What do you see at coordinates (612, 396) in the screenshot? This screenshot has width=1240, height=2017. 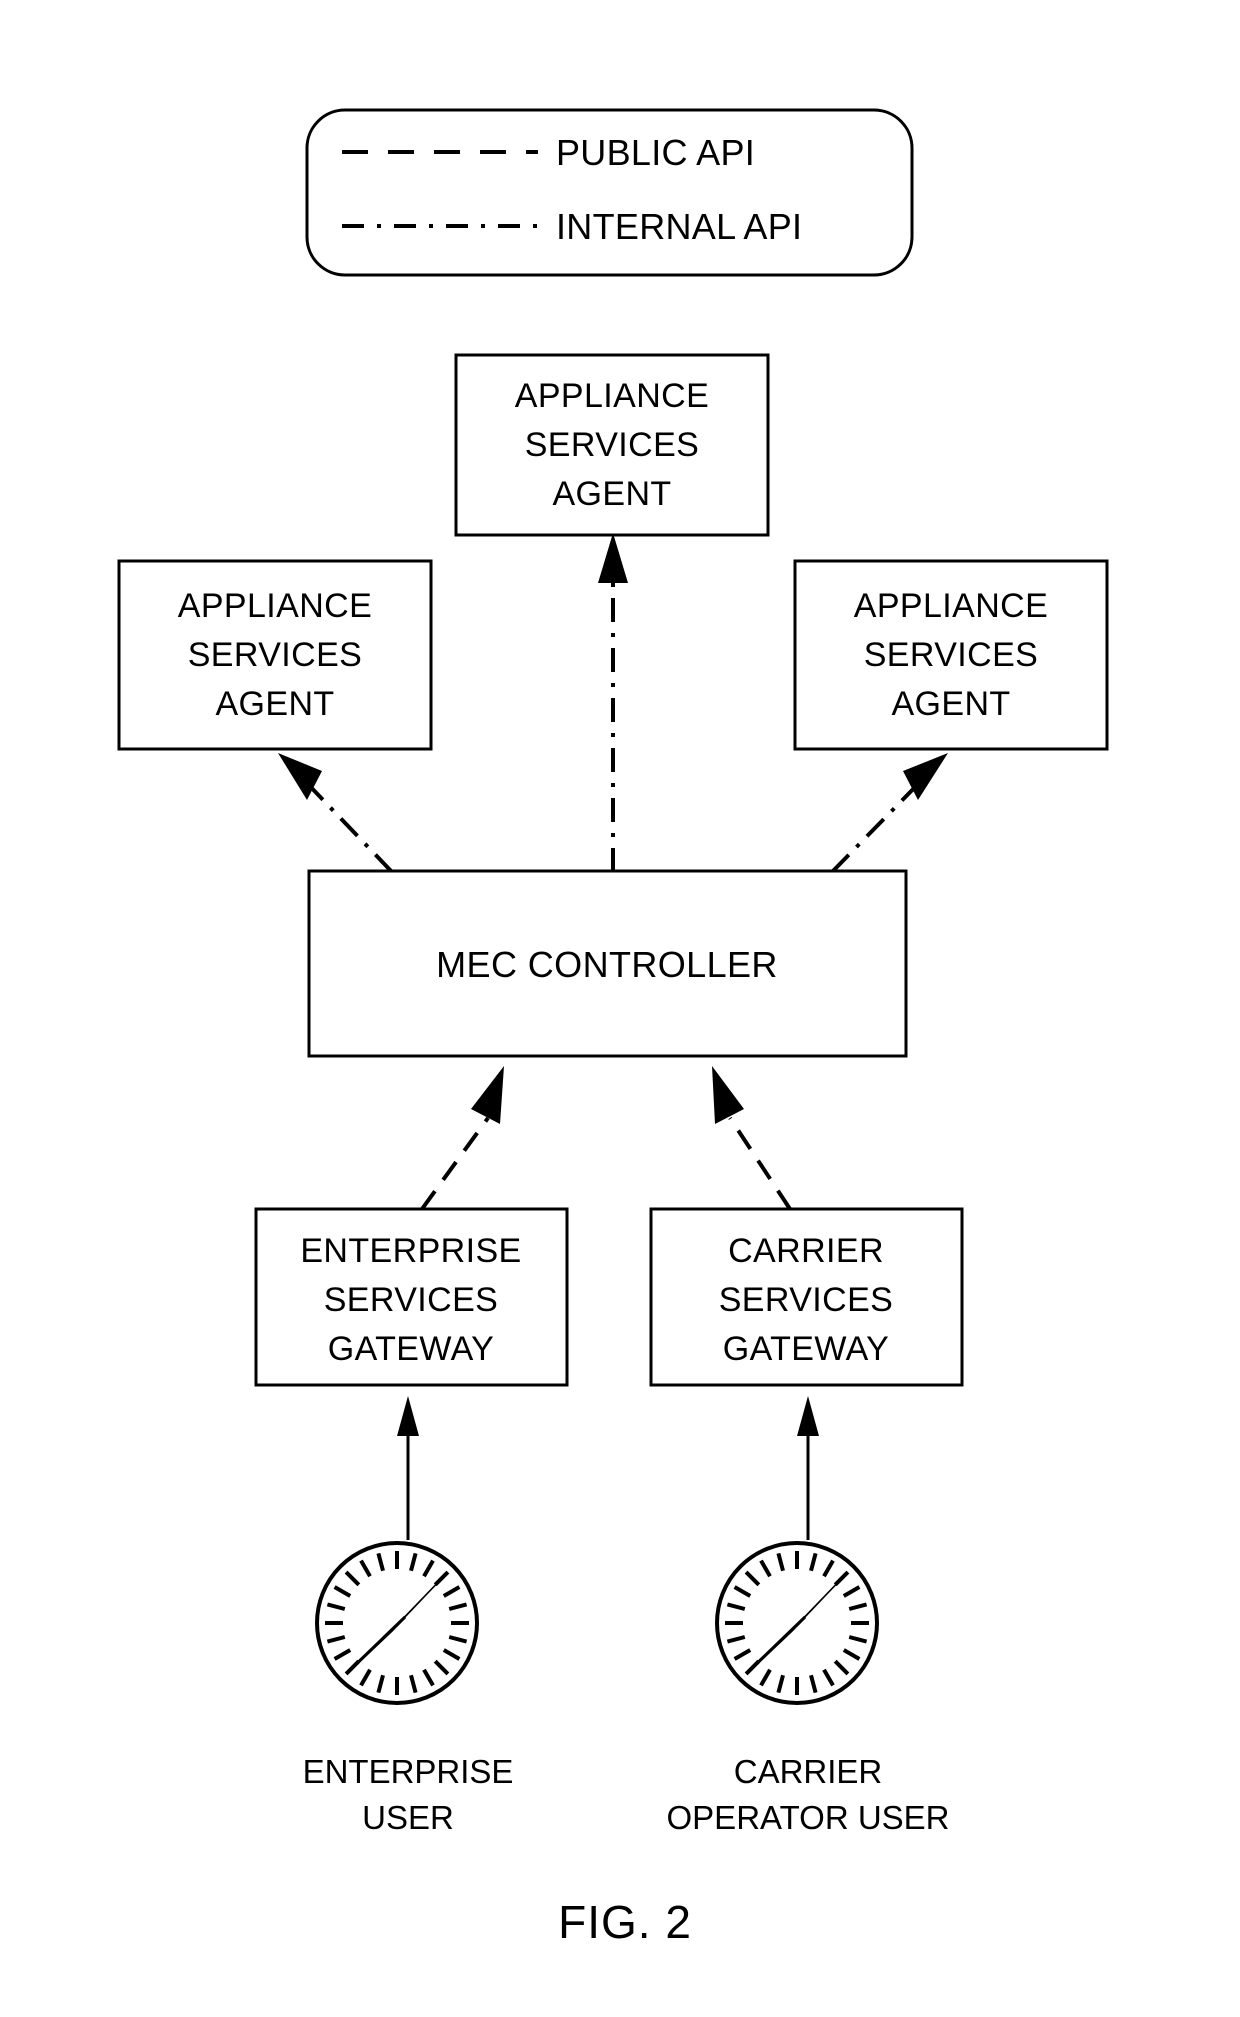 I see `node-appliance-services-agent-top-line1: APPLIANCE` at bounding box center [612, 396].